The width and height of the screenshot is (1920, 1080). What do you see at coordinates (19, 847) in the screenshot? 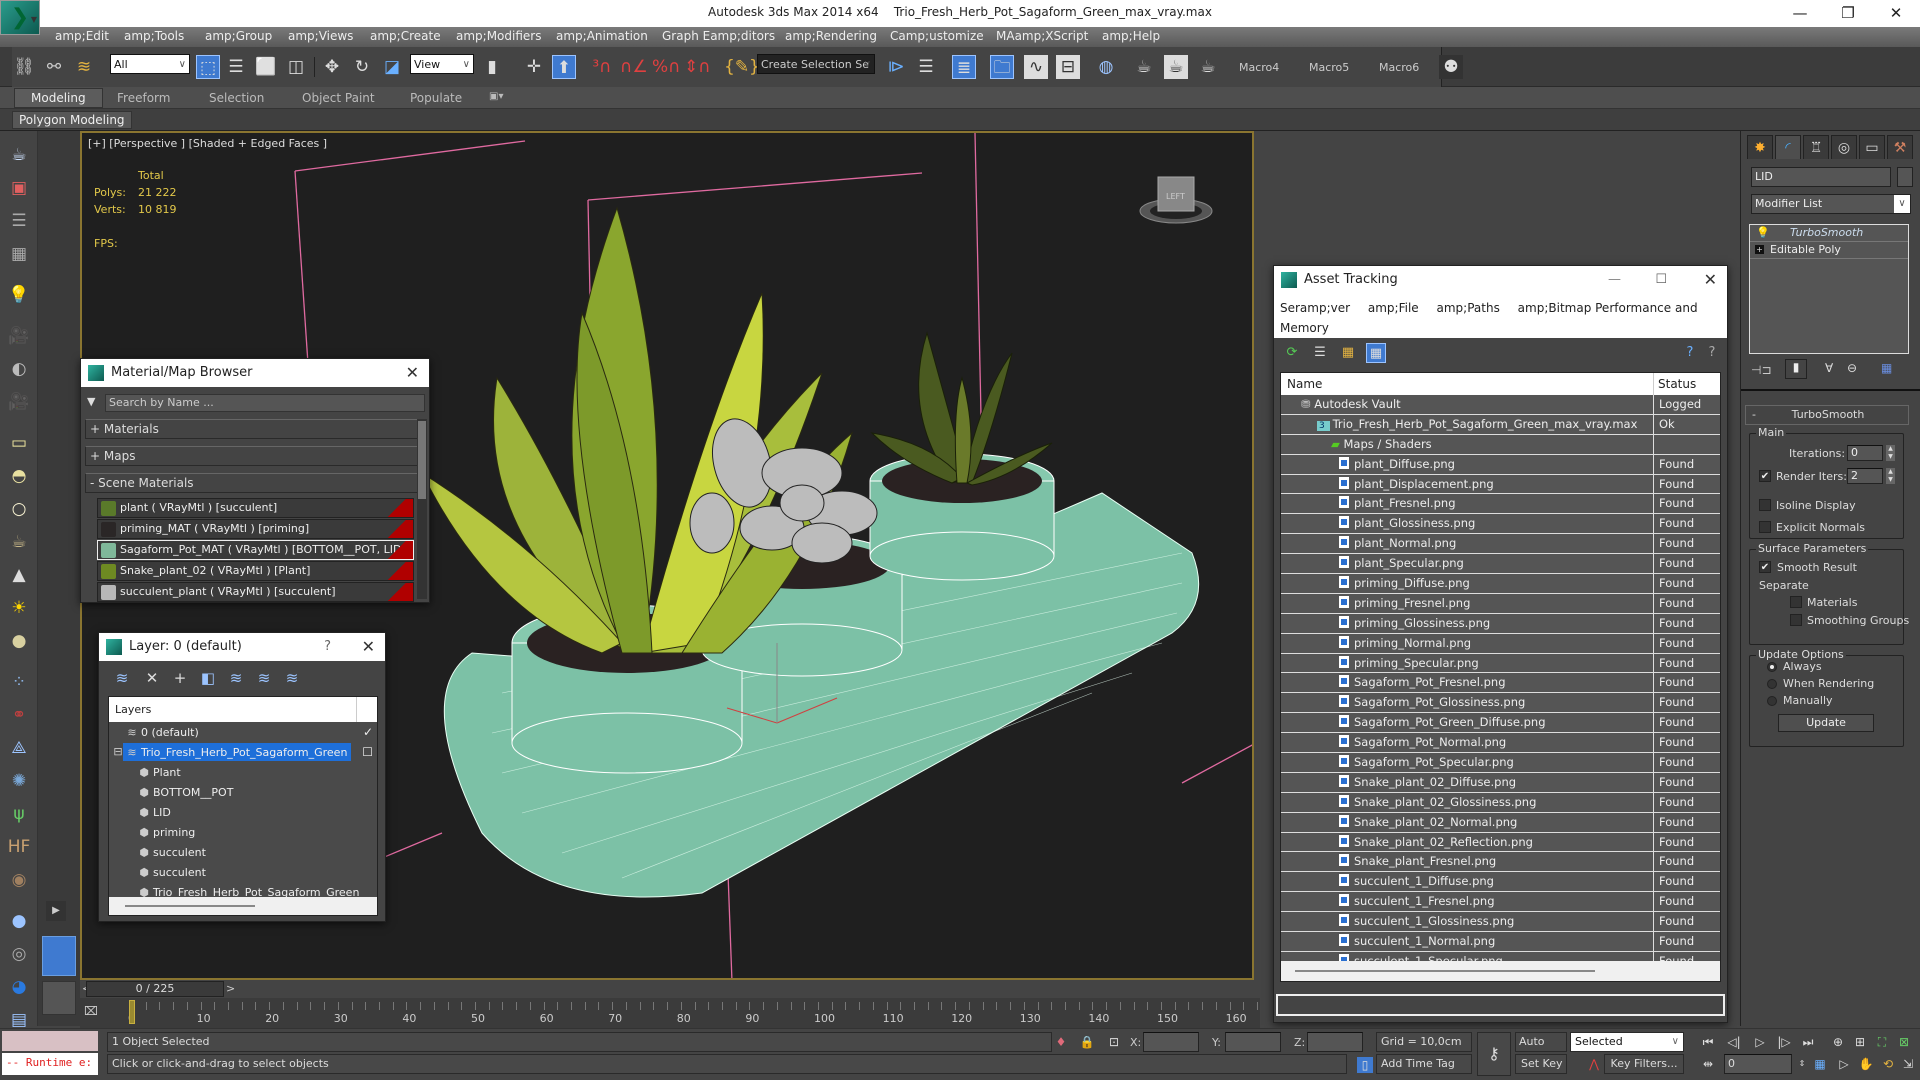
I see `hair-fur-icon: HF` at bounding box center [19, 847].